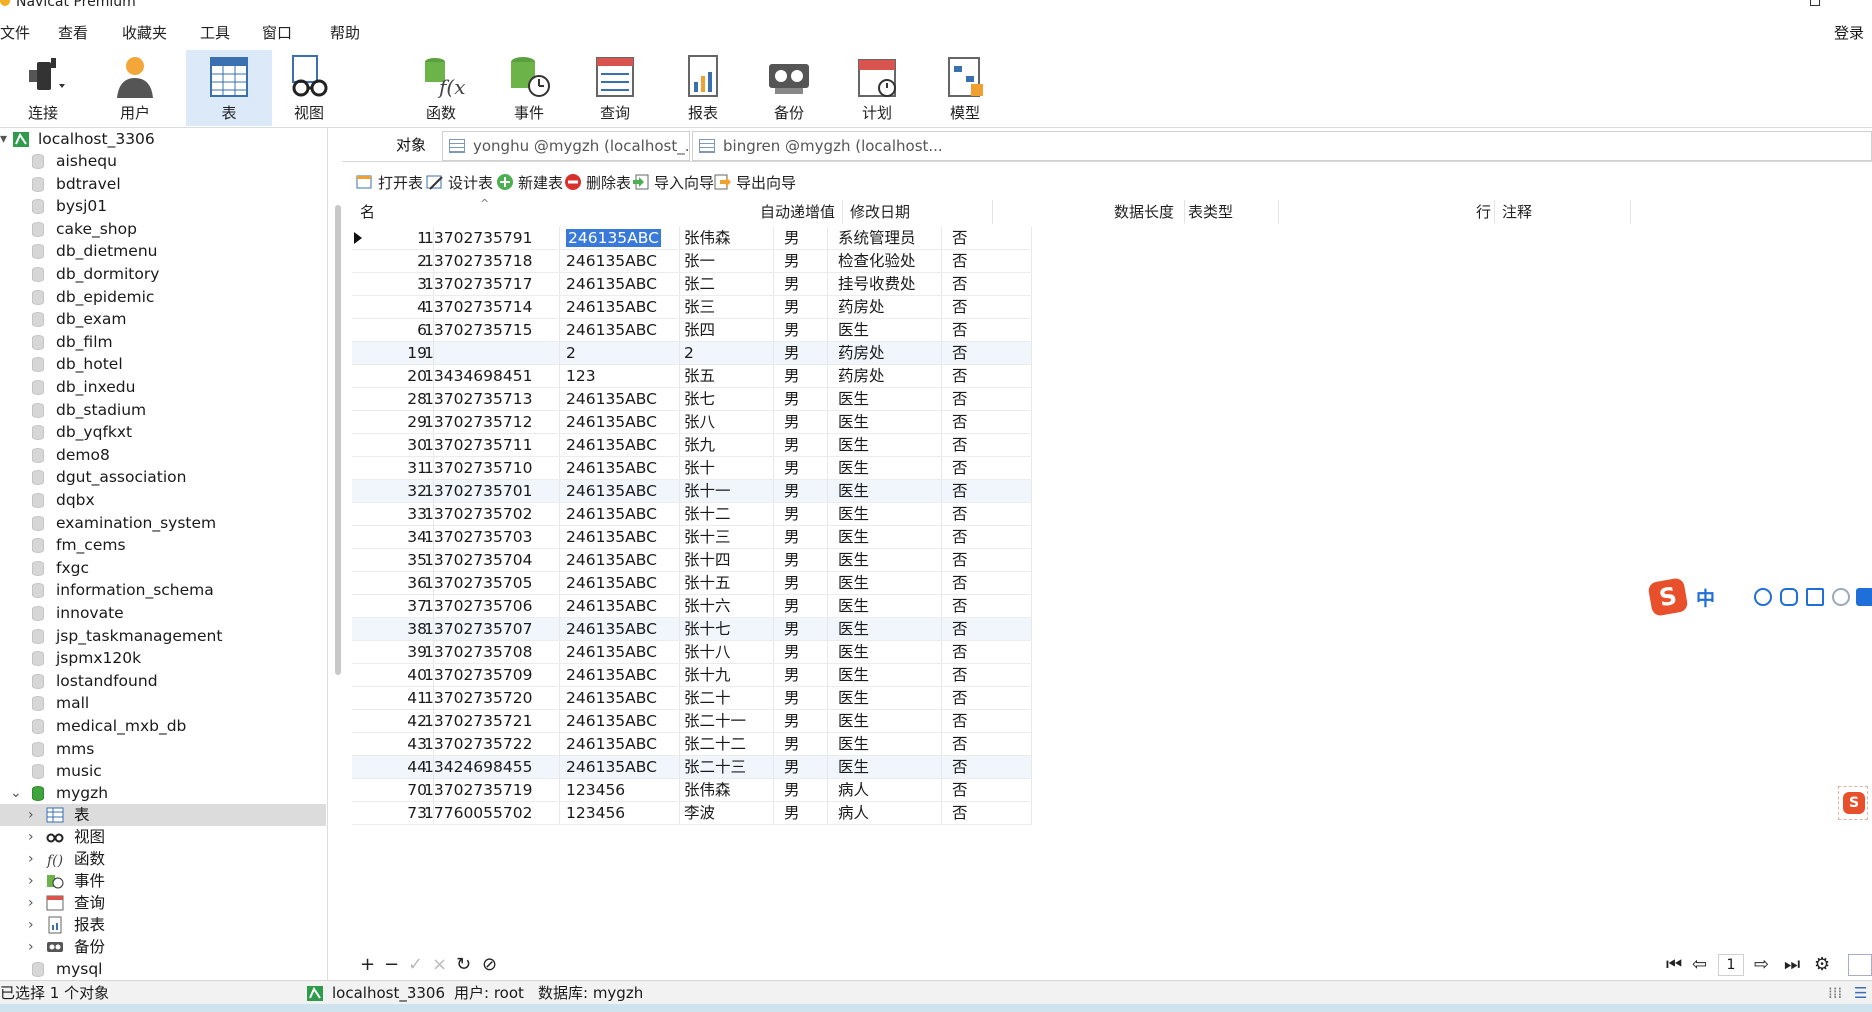  Describe the element at coordinates (885, 307) in the screenshot. I see `table-cell: 药房处` at that location.